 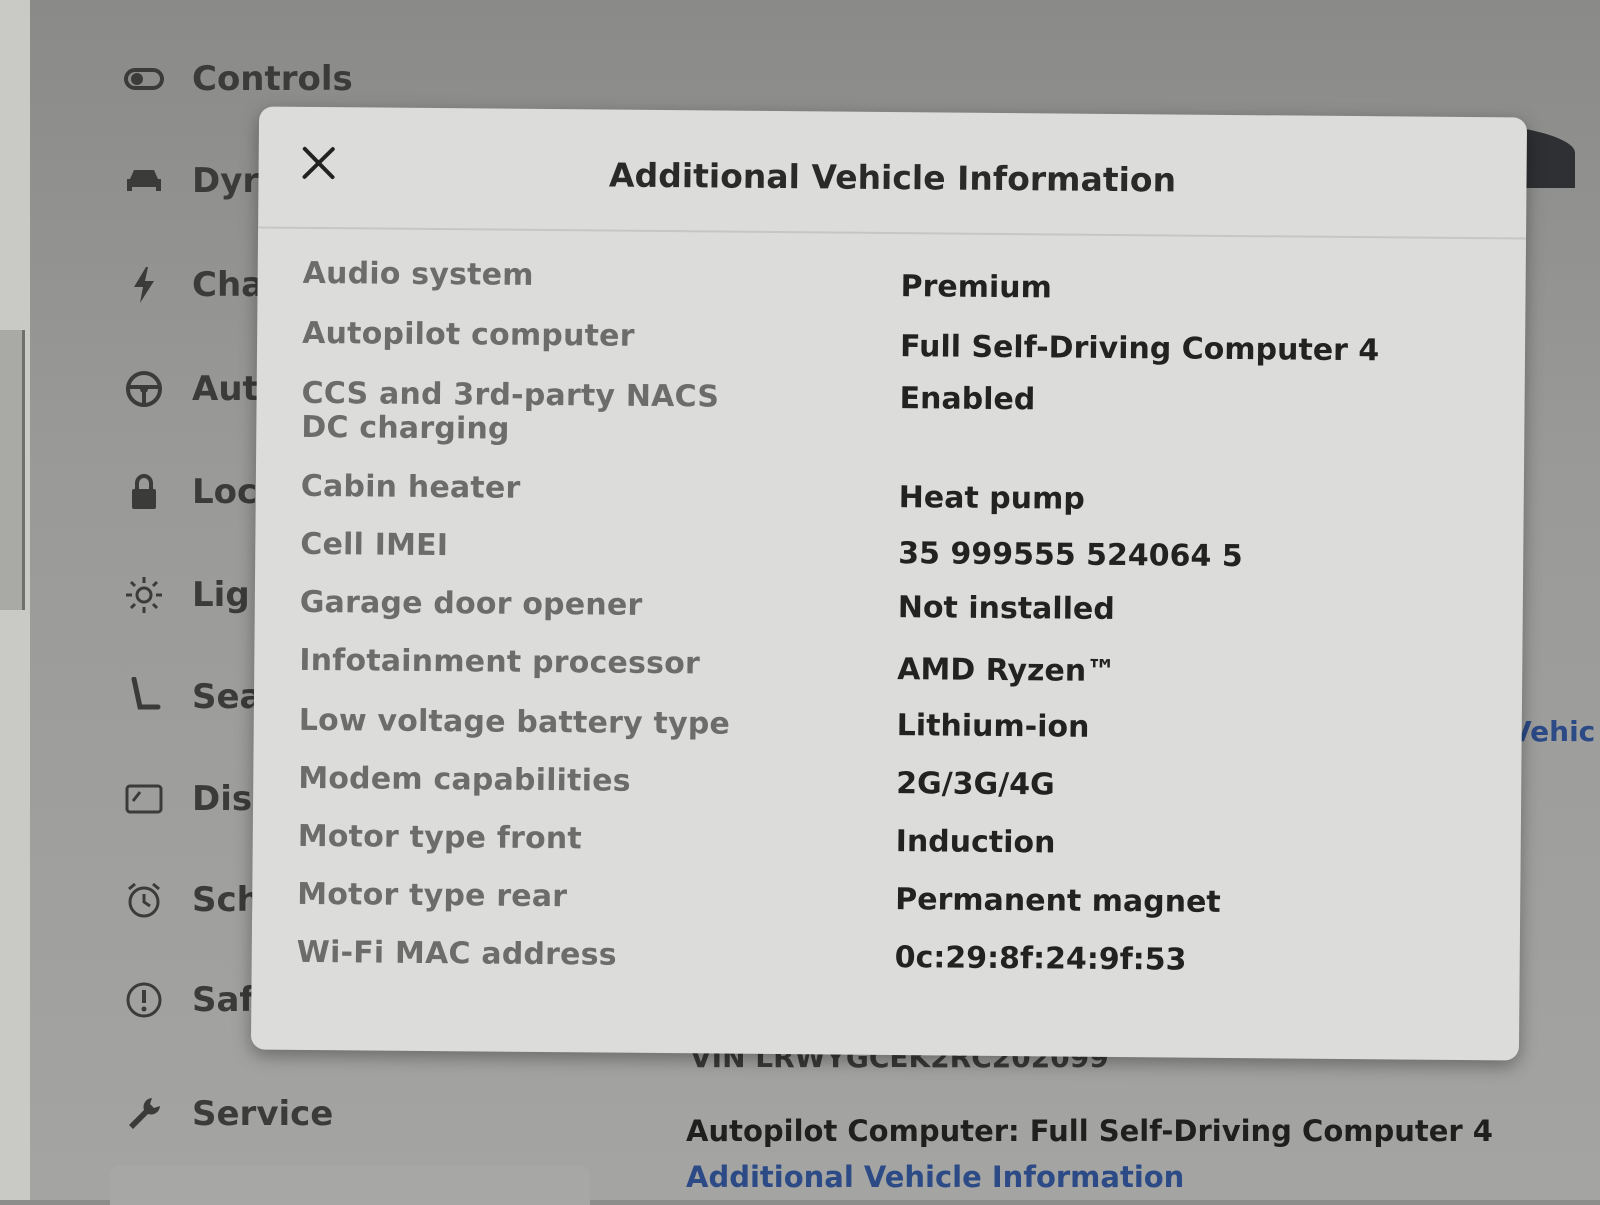 What do you see at coordinates (226, 900) in the screenshot?
I see `sidebar-item-label: Sch` at bounding box center [226, 900].